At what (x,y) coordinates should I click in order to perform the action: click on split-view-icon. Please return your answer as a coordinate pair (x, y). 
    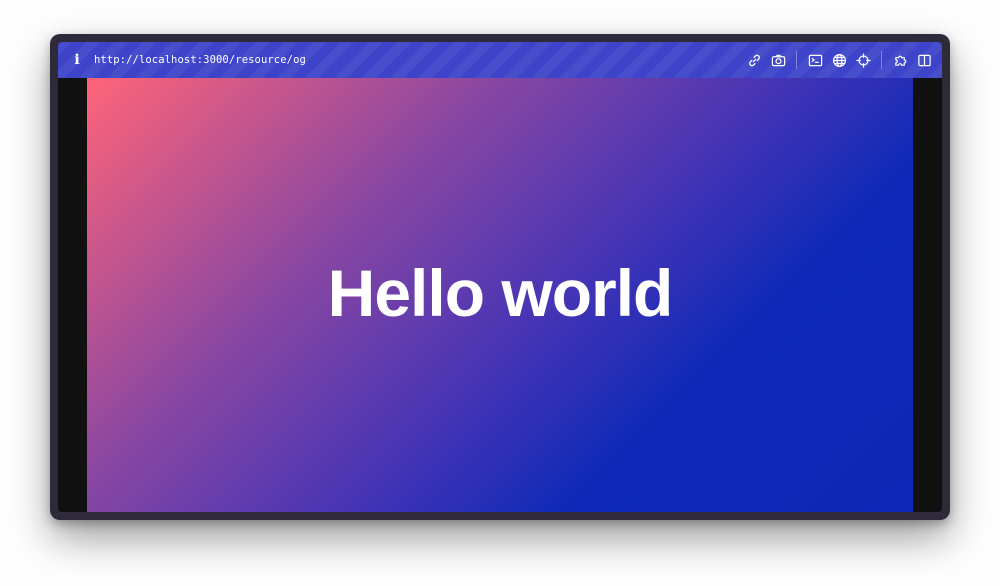
    Looking at the image, I should click on (924, 60).